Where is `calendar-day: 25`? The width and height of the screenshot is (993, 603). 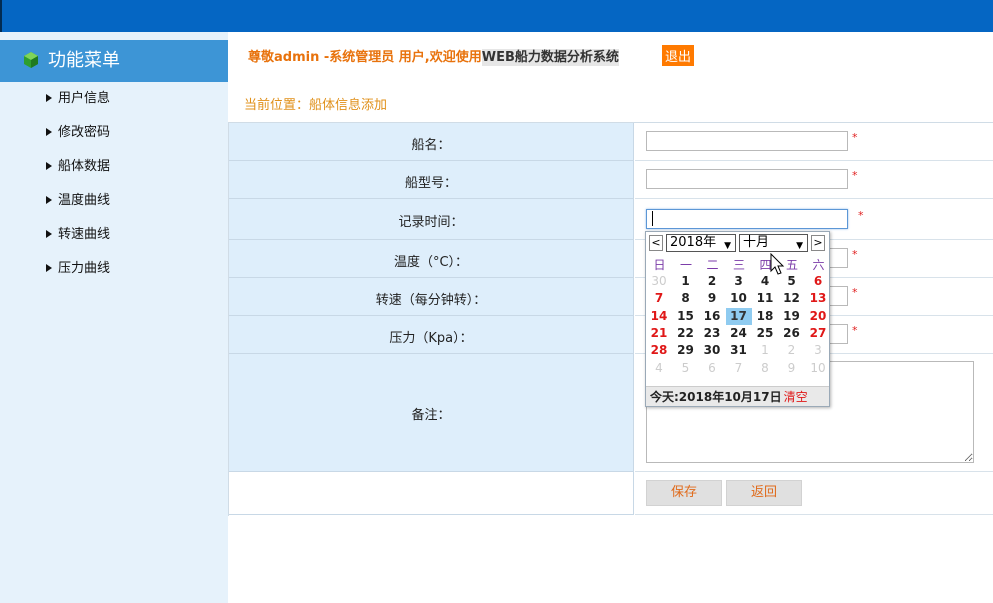 calendar-day: 25 is located at coordinates (765, 333).